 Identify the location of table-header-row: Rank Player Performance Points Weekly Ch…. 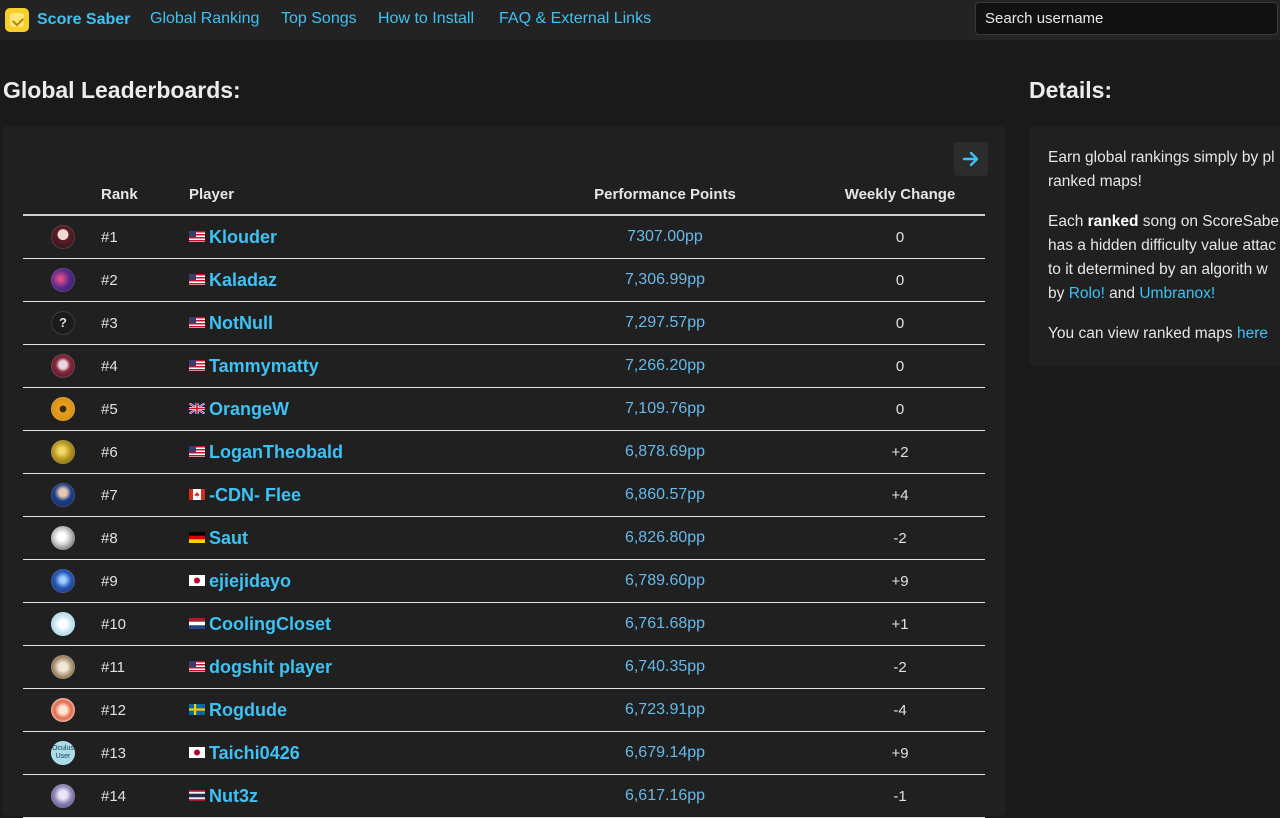
(504, 195).